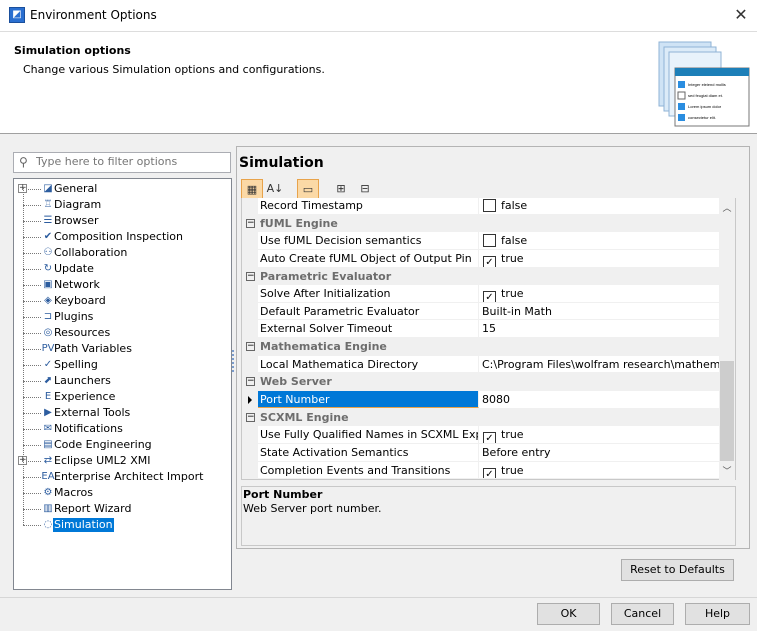 This screenshot has width=757, height=631. Describe the element at coordinates (600, 452) in the screenshot. I see `property-value: Before entry` at that location.